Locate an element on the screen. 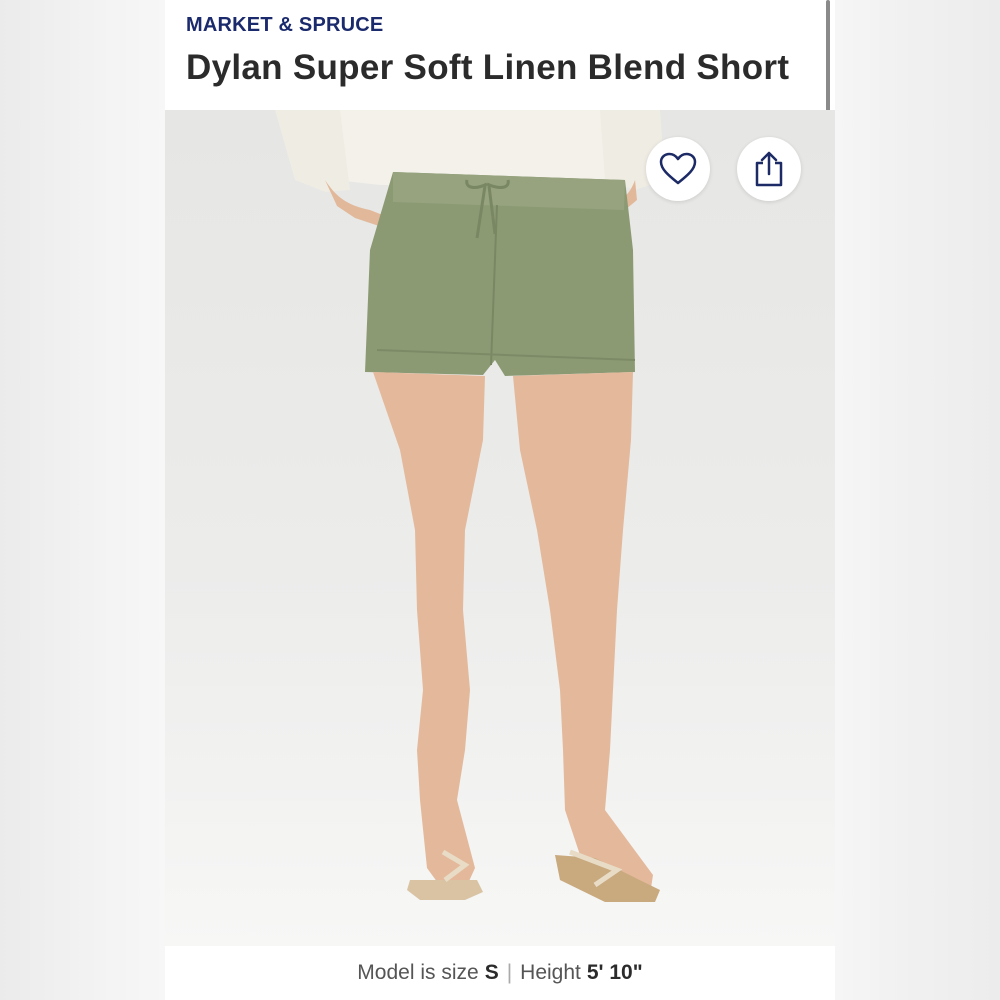  scrollbar is located at coordinates (828, 61).